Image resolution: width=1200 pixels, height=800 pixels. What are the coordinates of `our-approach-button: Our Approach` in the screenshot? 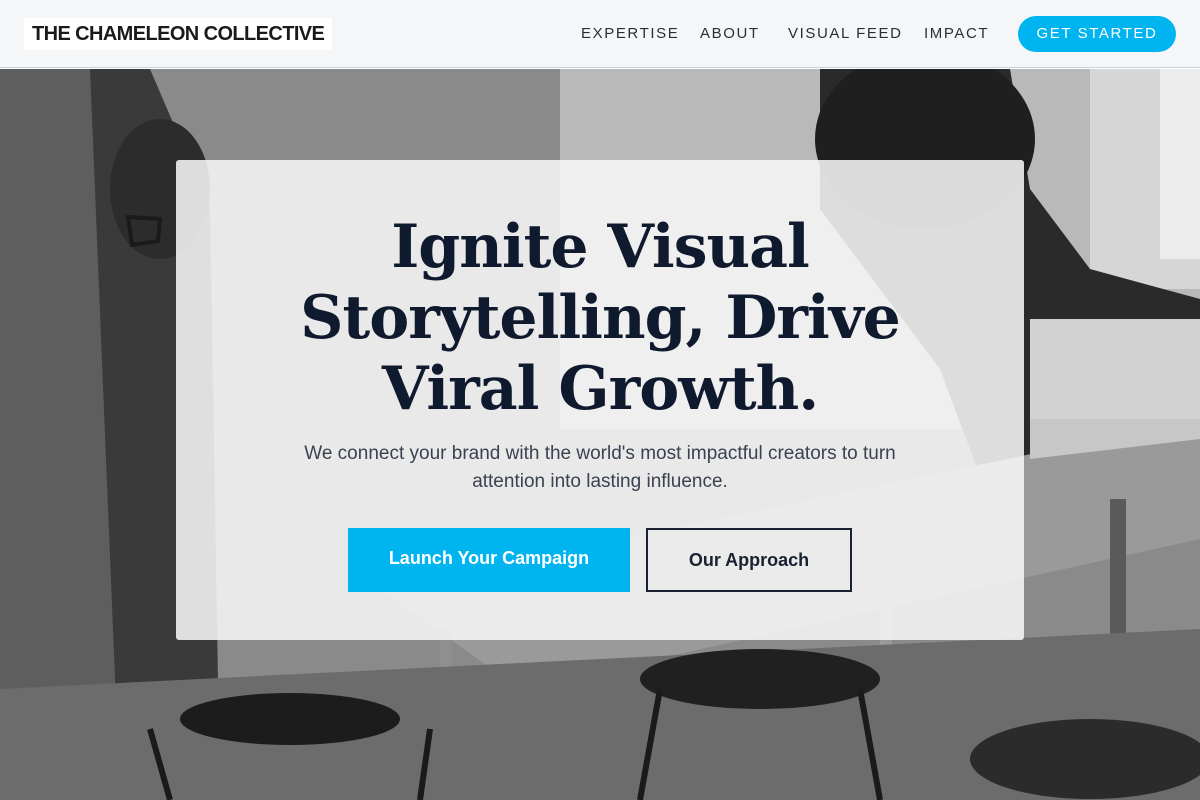 It's located at (749, 560).